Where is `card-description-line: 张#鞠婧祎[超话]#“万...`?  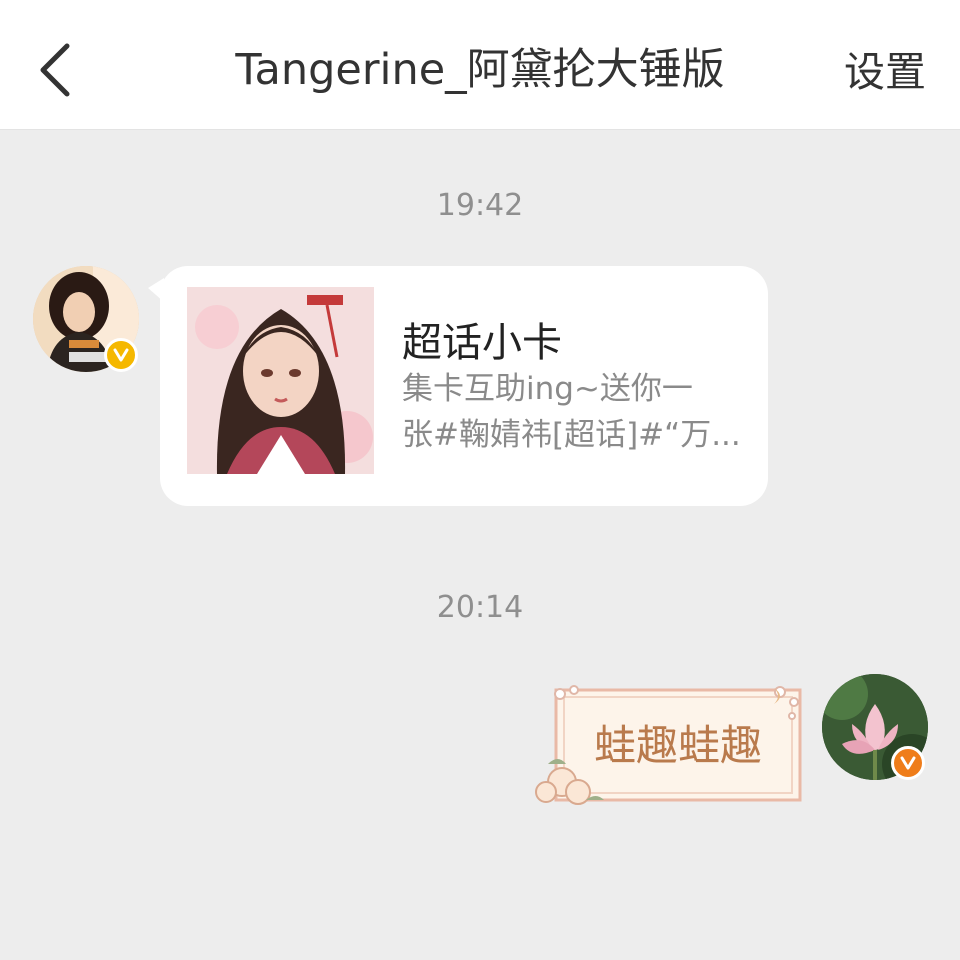 card-description-line: 张#鞠婧祎[超话]#“万... is located at coordinates (571, 435).